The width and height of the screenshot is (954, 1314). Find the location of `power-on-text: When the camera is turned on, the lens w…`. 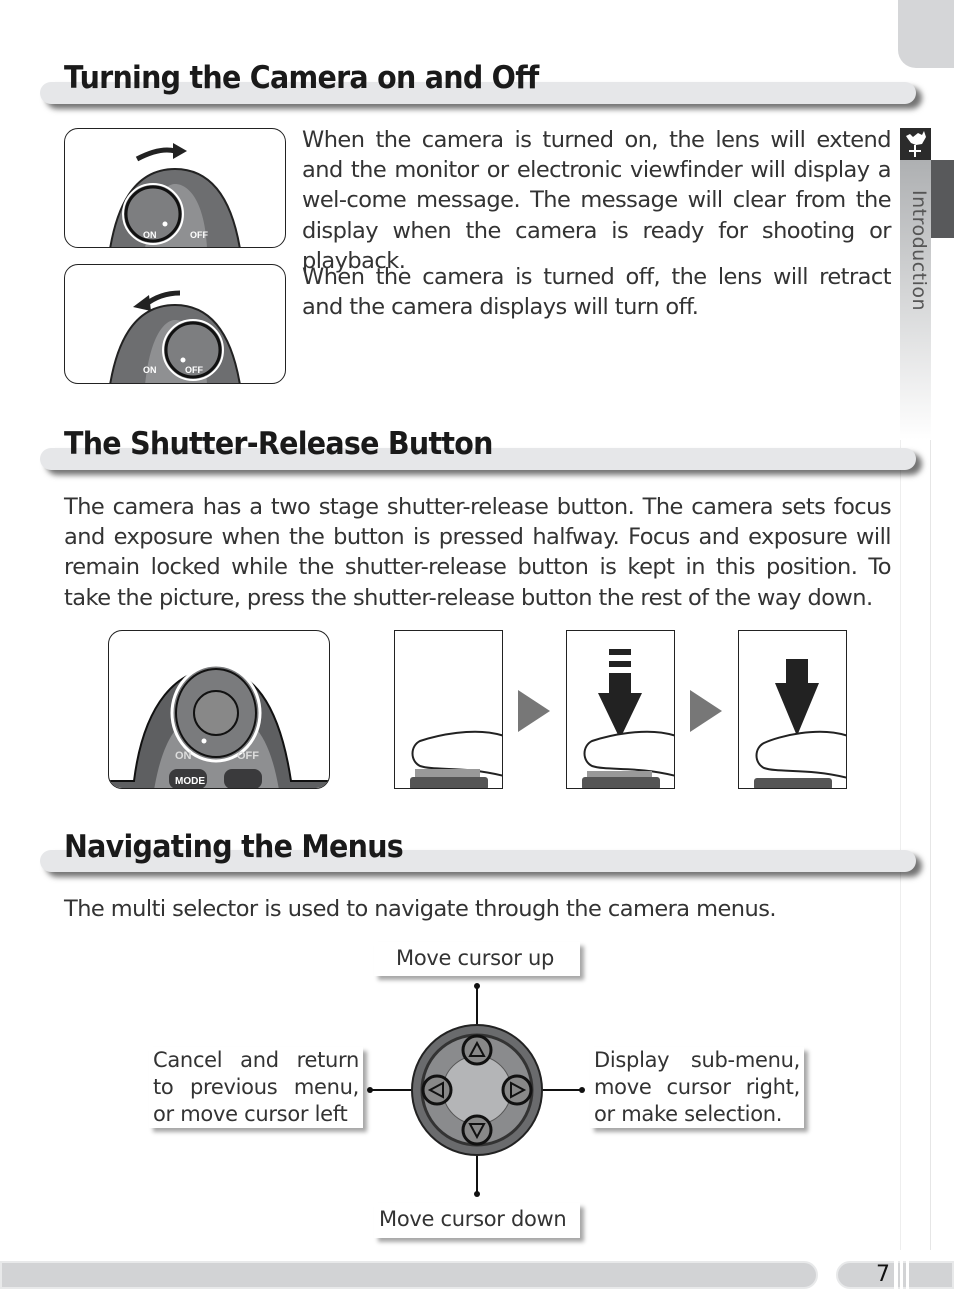

power-on-text: When the camera is turned on, the lens w… is located at coordinates (597, 200).